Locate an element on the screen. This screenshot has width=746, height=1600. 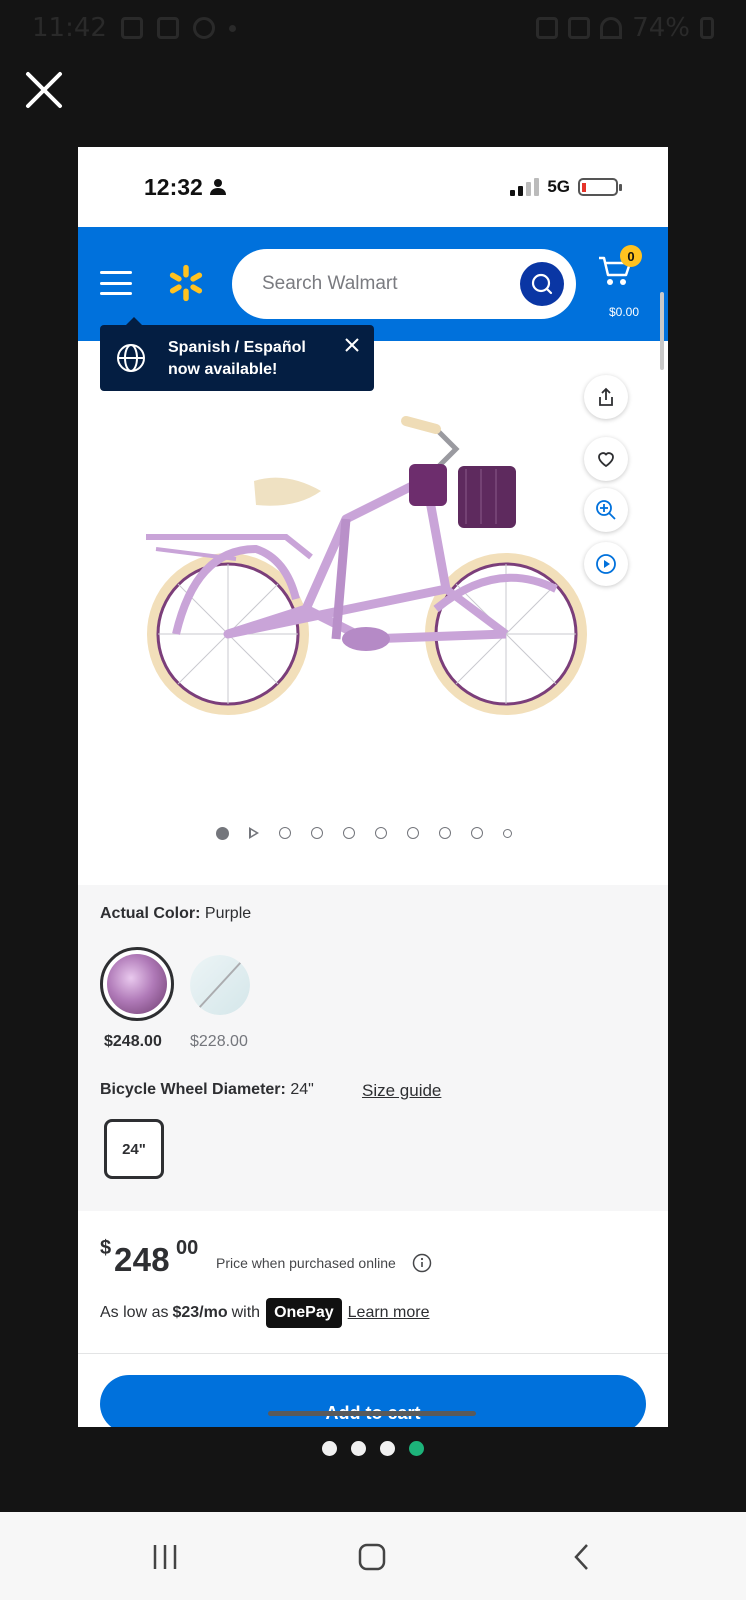
color-label-row: Actual Color: Purple is located at coordinates (176, 913).